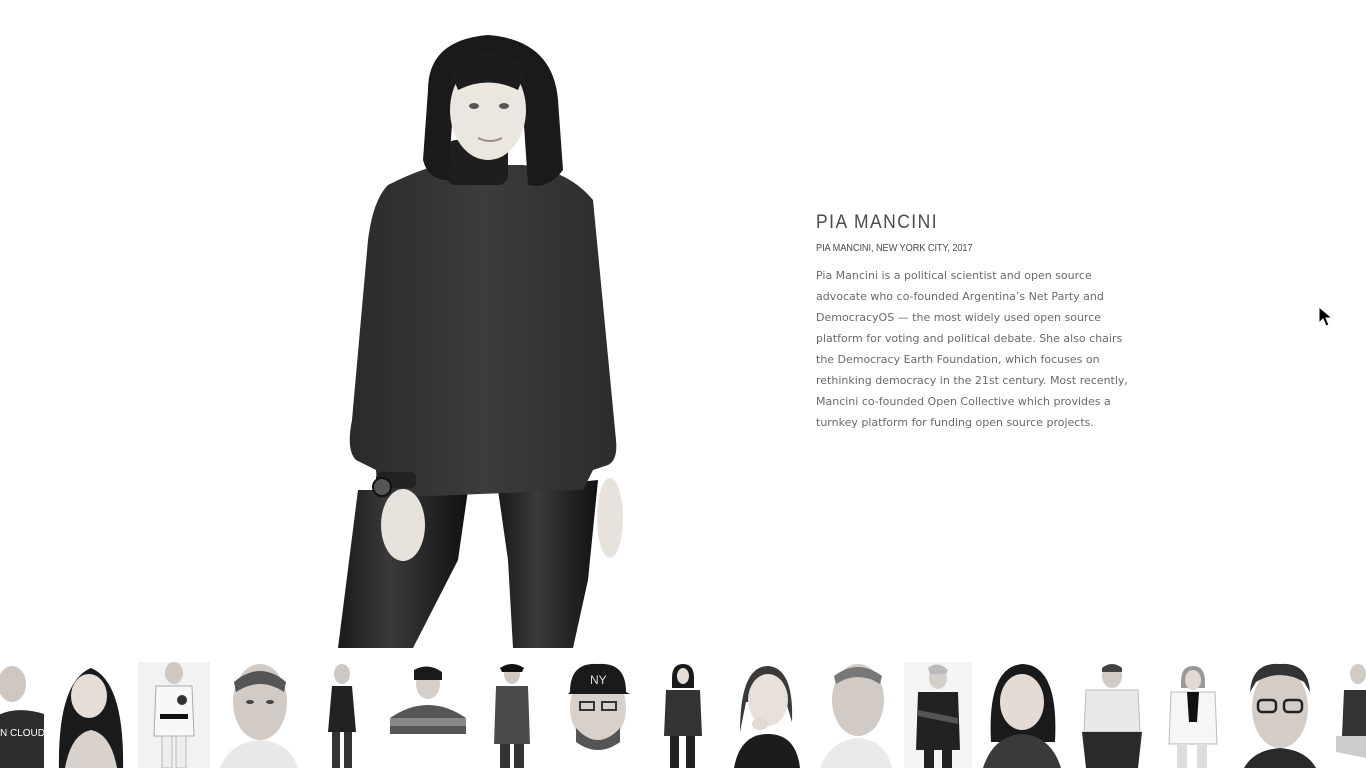 The height and width of the screenshot is (768, 1366). What do you see at coordinates (22, 715) in the screenshot?
I see `thumbnail-portrait: N CLOUD` at bounding box center [22, 715].